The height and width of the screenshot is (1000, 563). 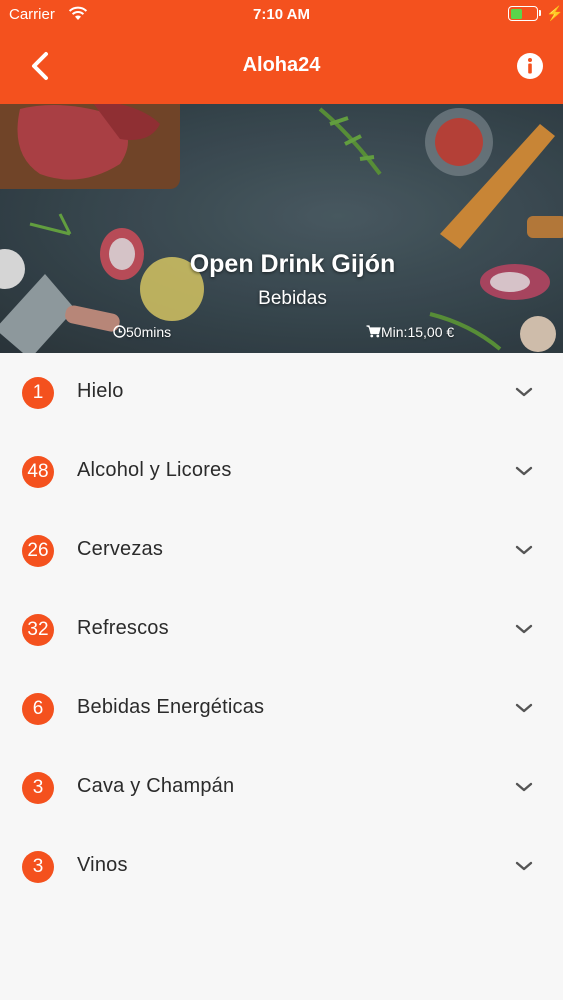 I want to click on category-row-refrescos: 32 Refrescos, so click(x=281, y=629).